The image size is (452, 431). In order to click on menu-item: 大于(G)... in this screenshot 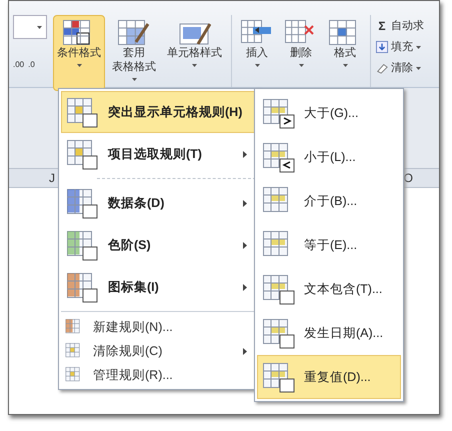, I will do `click(329, 113)`.